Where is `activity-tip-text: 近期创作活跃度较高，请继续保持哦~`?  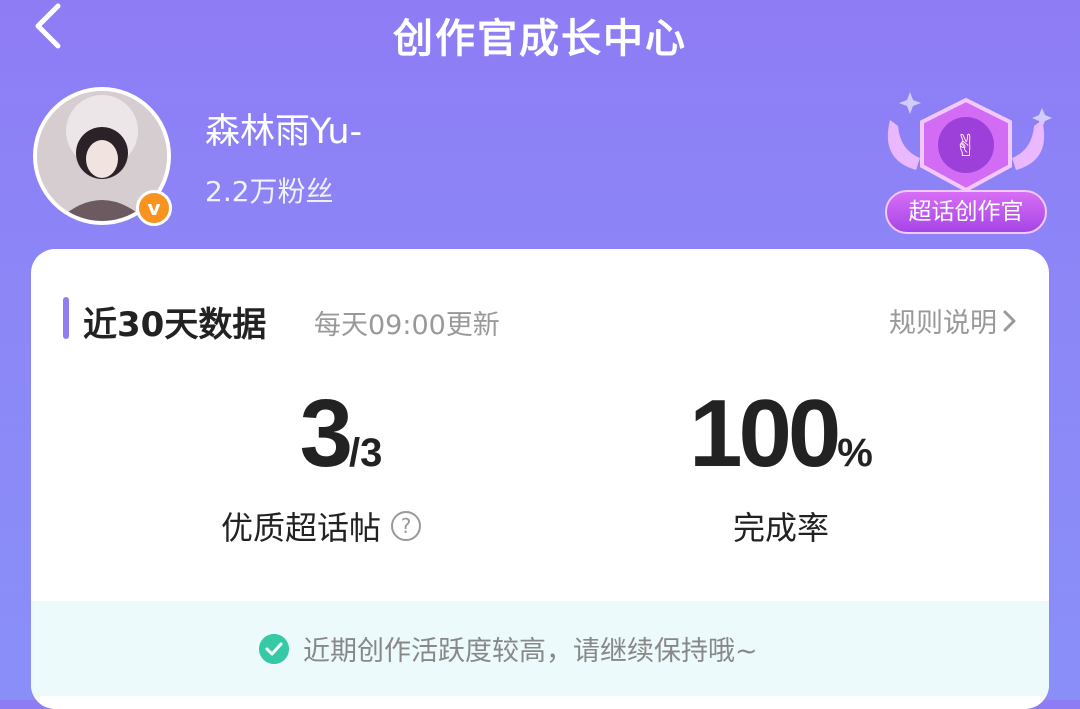
activity-tip-text: 近期创作活跃度较高，请继续保持哦~ is located at coordinates (530, 651).